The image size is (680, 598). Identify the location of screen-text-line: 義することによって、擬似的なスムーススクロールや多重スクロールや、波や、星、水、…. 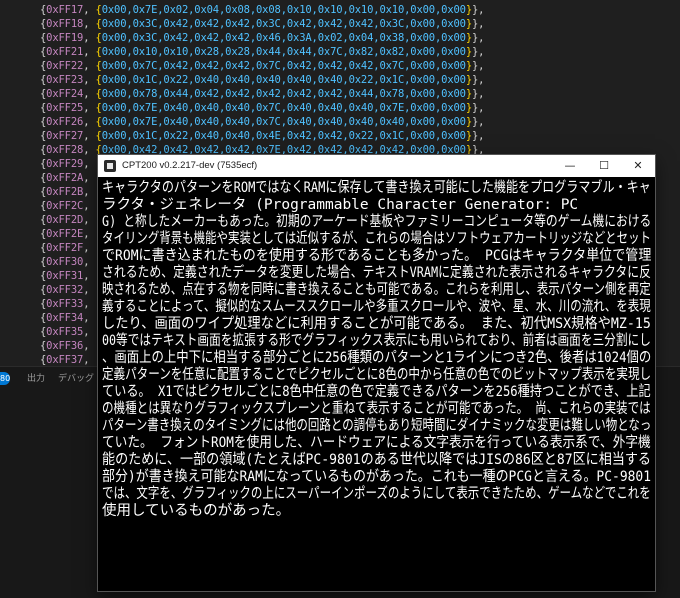
(376, 307).